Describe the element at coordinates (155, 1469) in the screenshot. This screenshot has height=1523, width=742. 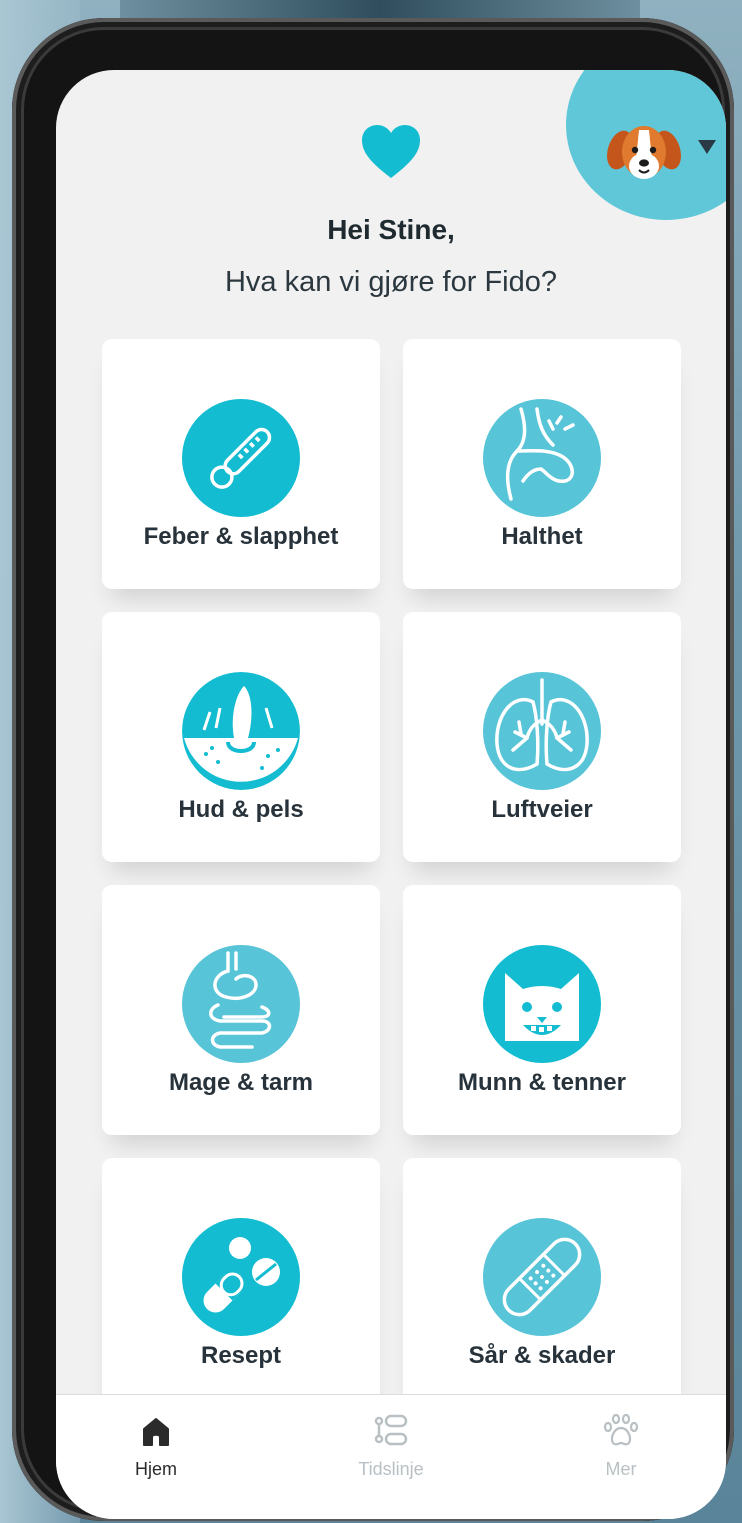
I see `nav-label: Hjem` at that location.